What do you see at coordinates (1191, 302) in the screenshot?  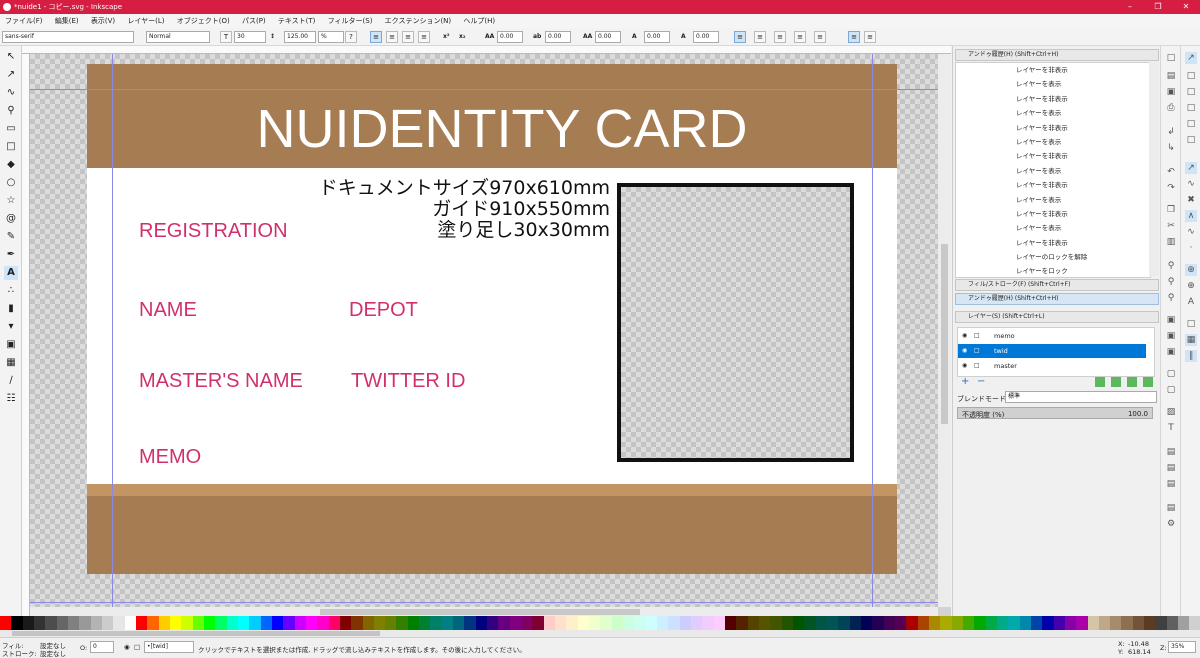 I see `snap-text-baseline-icon: A` at bounding box center [1191, 302].